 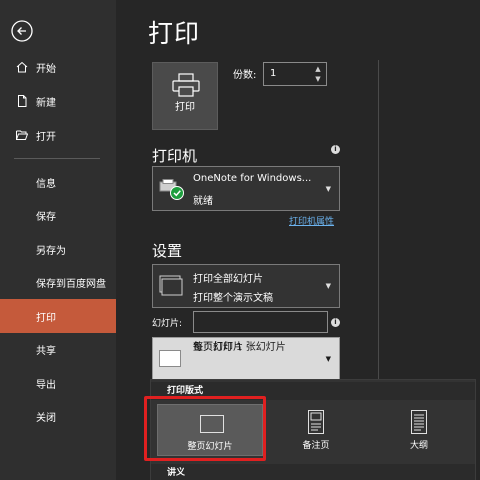 I want to click on sidebar-item-home: 开始, so click(x=58, y=67).